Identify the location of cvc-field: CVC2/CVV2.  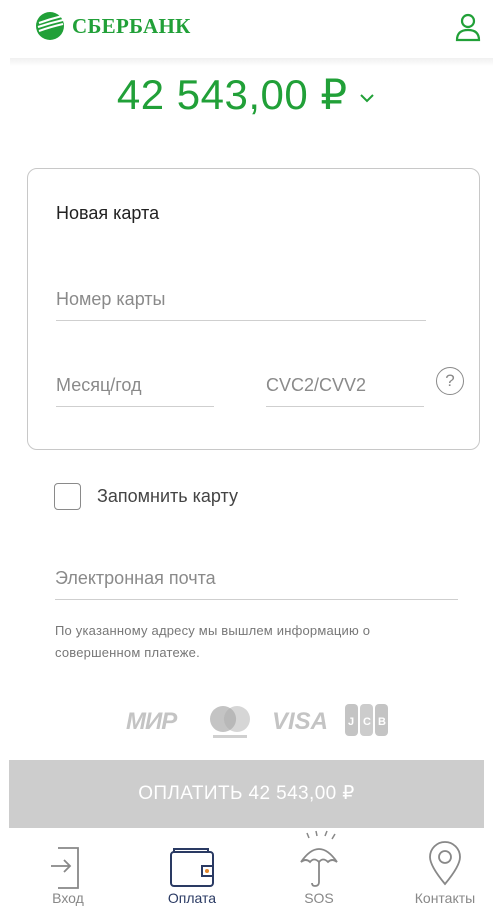
(345, 381).